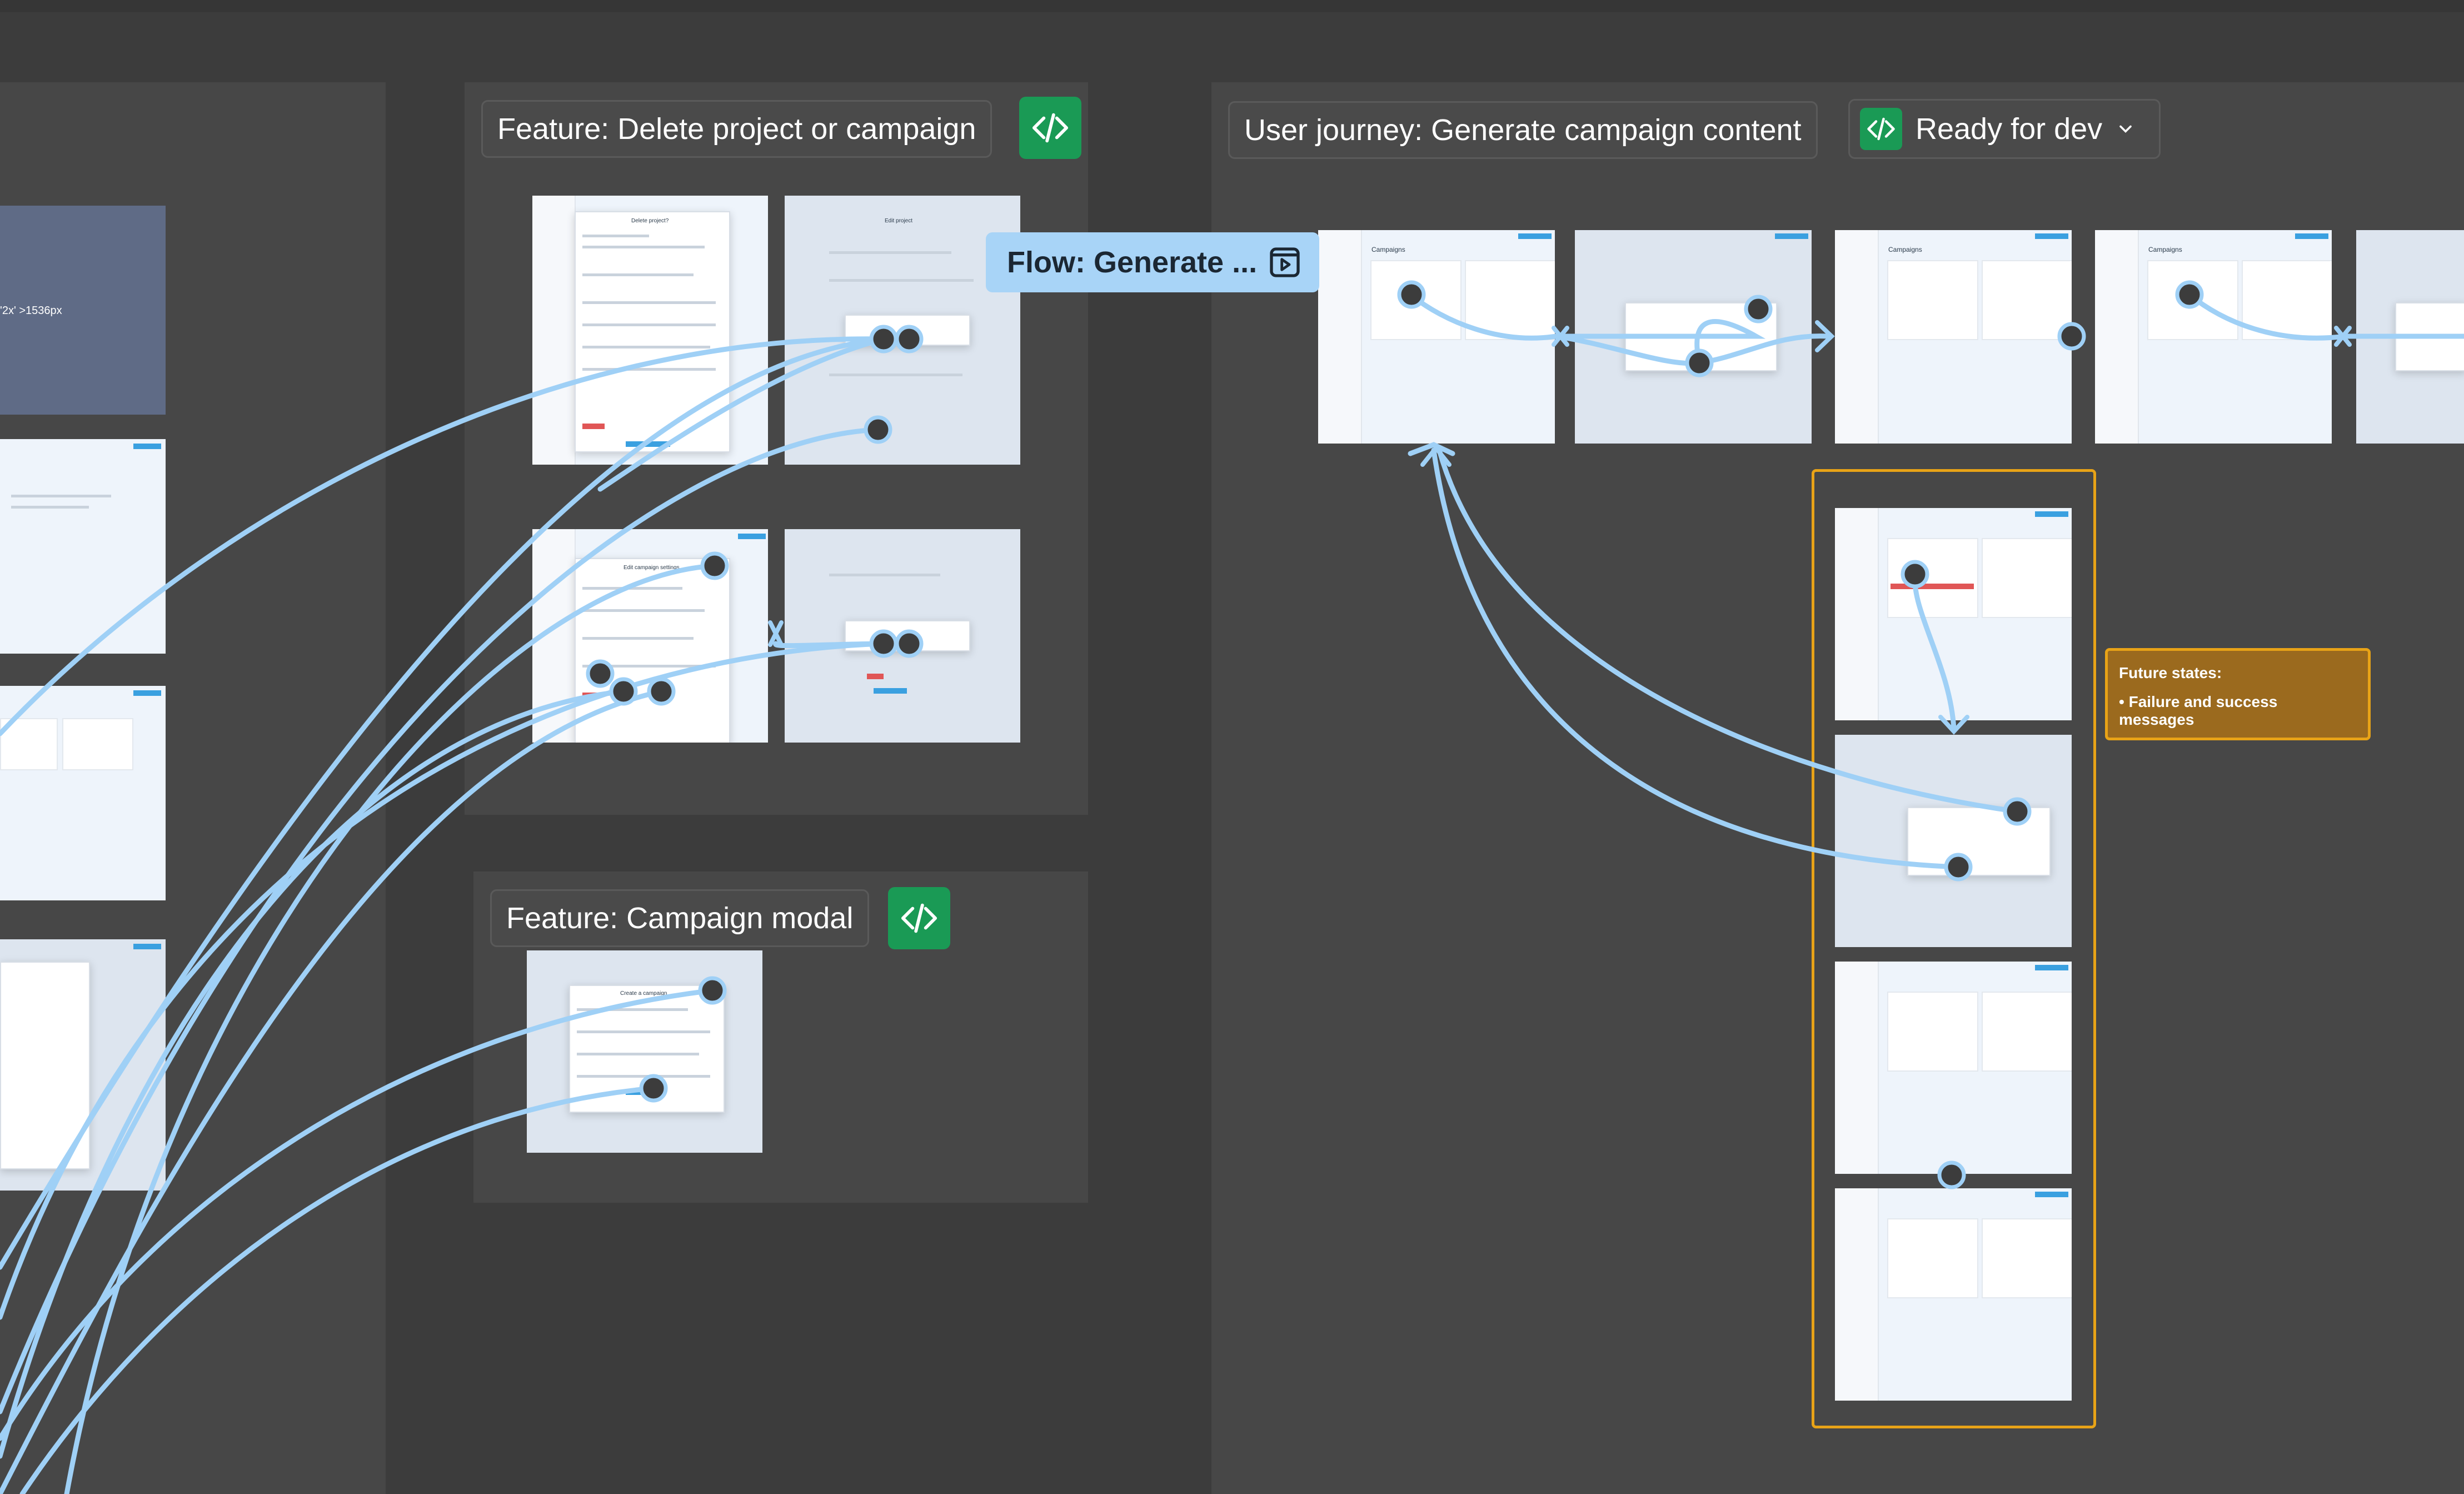 This screenshot has width=2464, height=1494. I want to click on campaign-modal-frame: Create a campaign, so click(644, 1051).